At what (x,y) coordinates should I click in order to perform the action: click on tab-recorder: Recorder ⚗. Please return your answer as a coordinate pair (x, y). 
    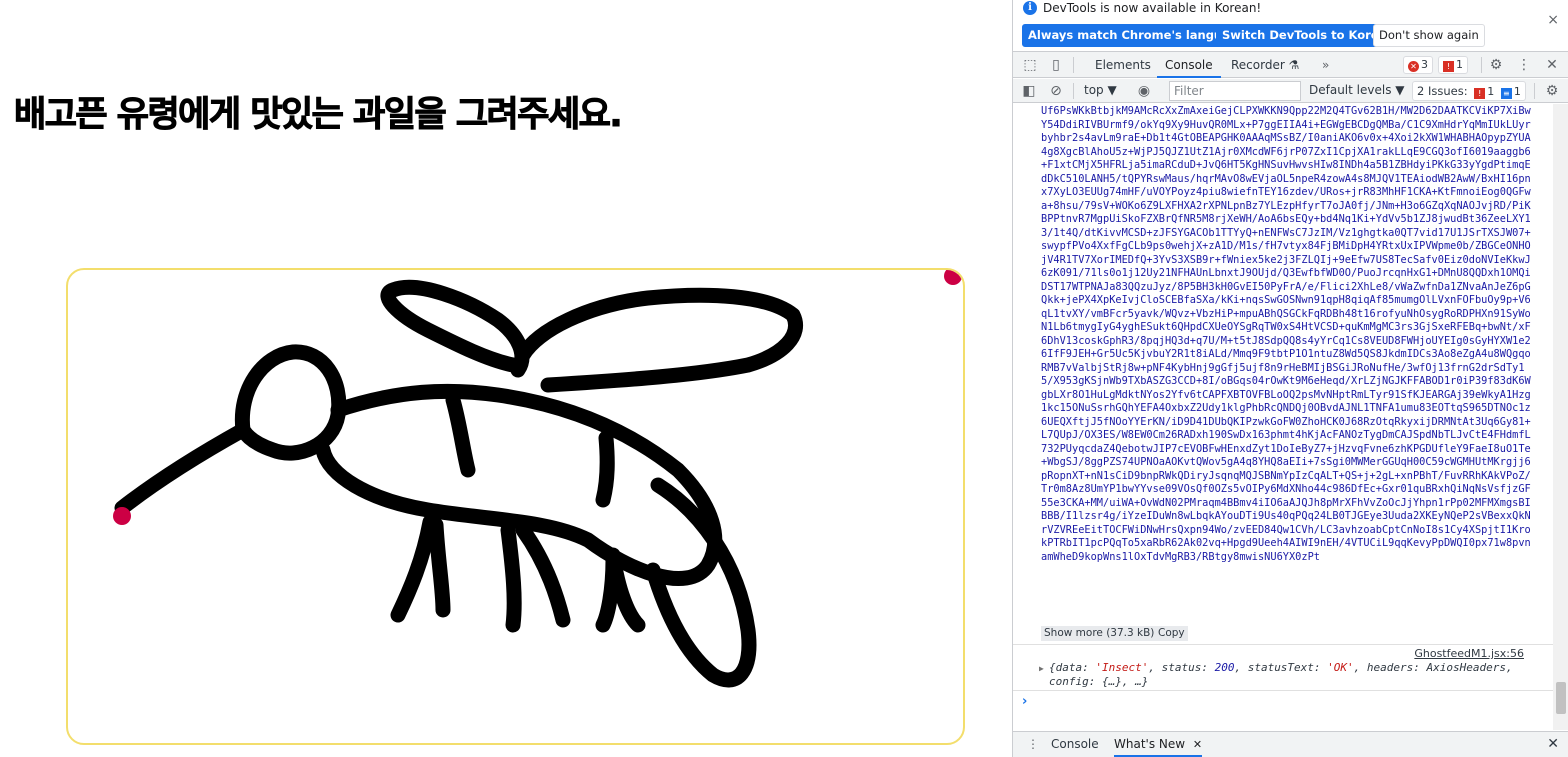
    Looking at the image, I should click on (1265, 65).